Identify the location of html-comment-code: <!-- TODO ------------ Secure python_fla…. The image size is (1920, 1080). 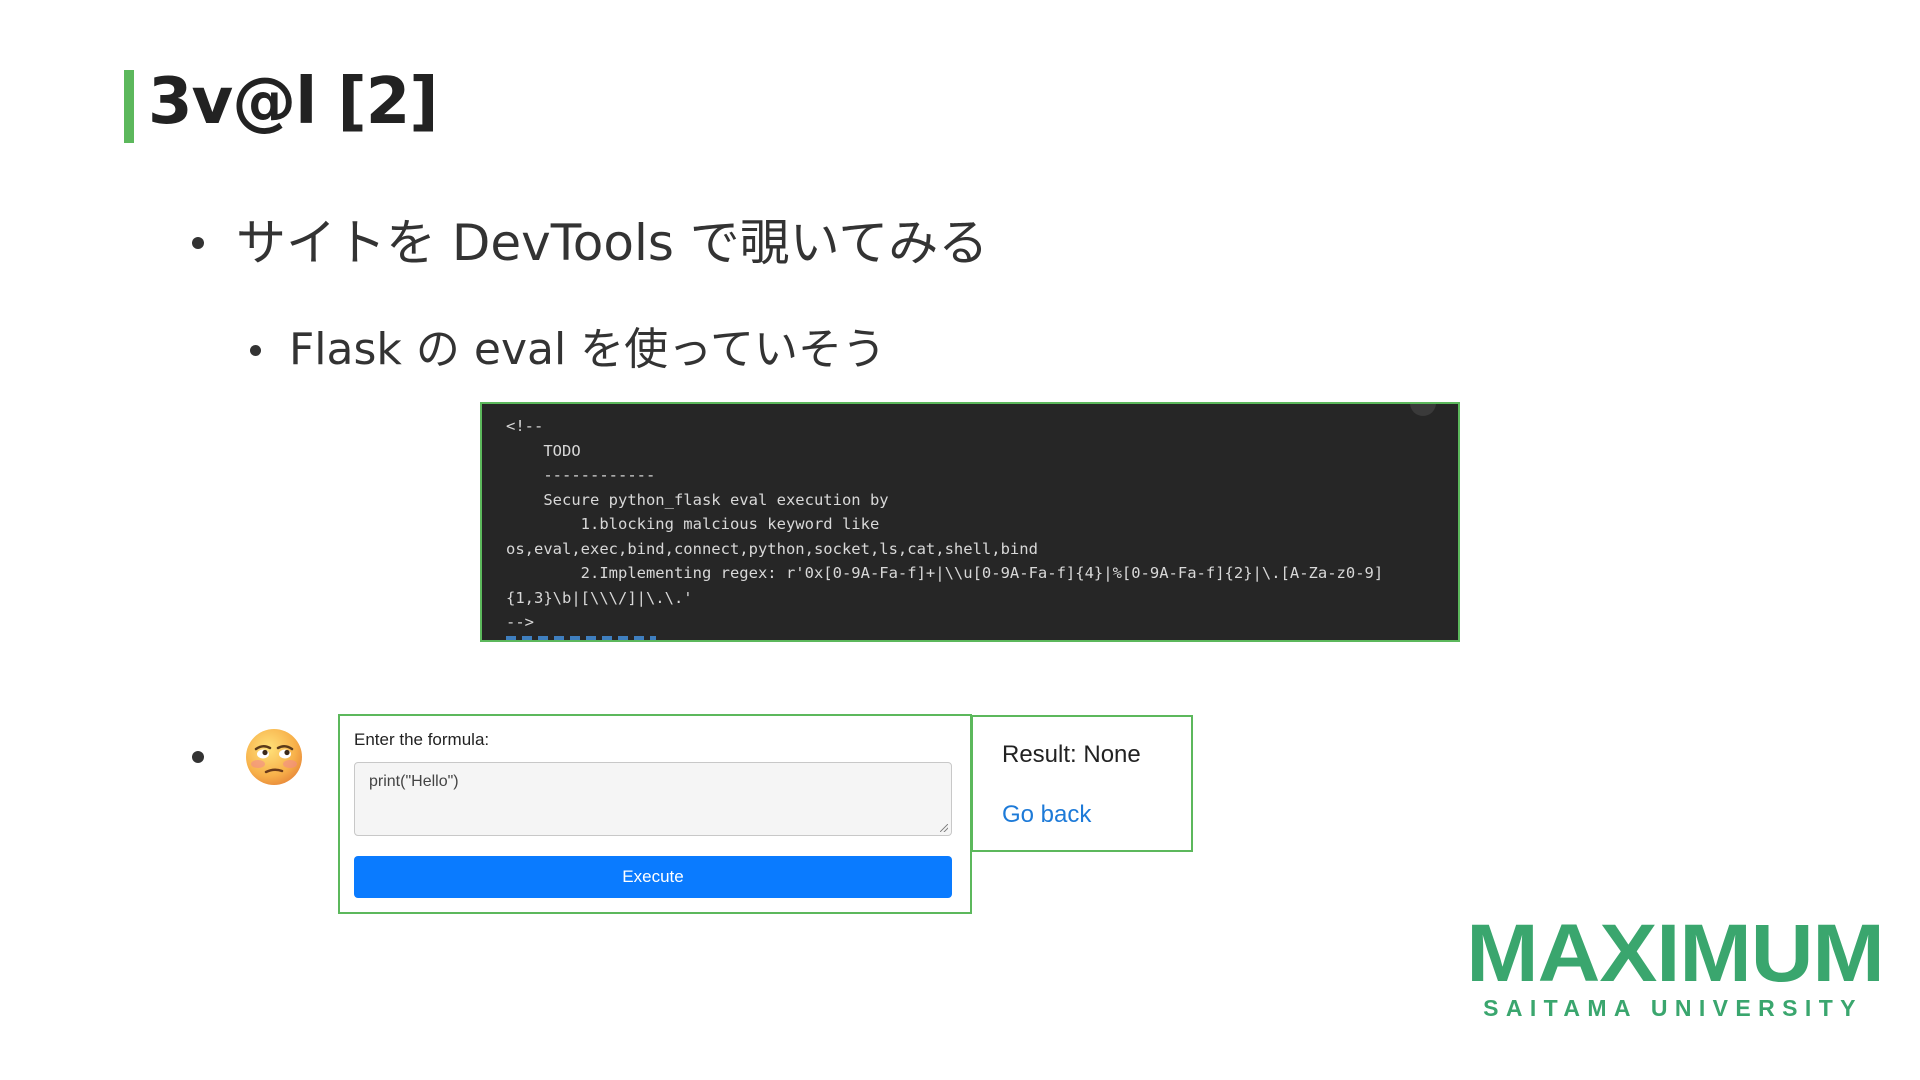
(945, 524).